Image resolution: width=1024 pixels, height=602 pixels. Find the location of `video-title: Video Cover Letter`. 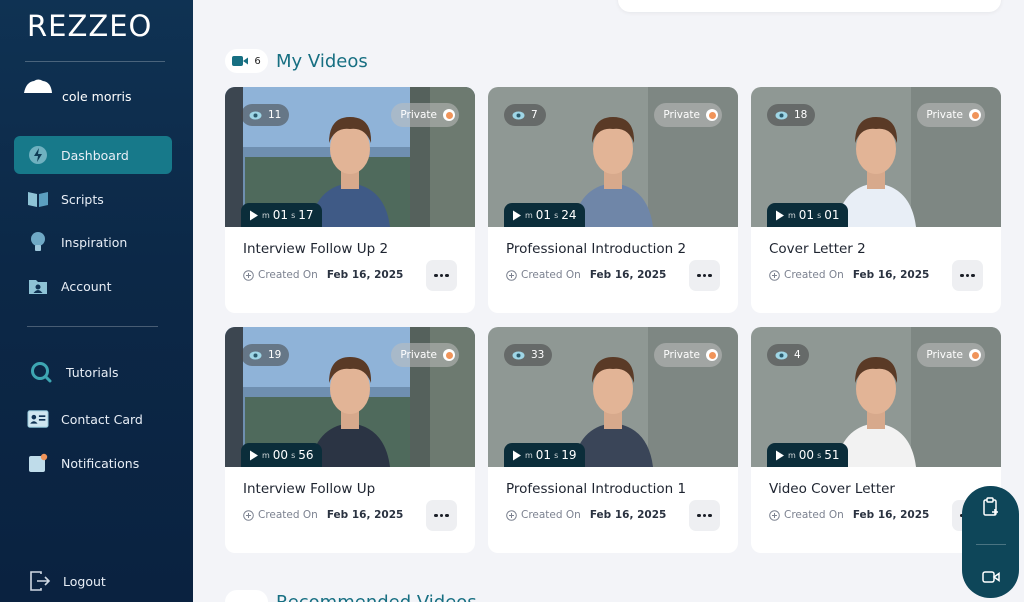

video-title: Video Cover Letter is located at coordinates (832, 489).